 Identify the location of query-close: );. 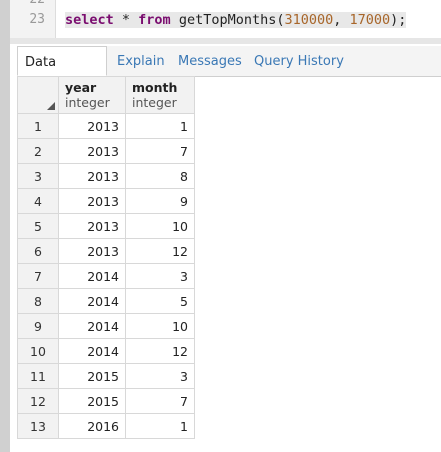
(398, 20).